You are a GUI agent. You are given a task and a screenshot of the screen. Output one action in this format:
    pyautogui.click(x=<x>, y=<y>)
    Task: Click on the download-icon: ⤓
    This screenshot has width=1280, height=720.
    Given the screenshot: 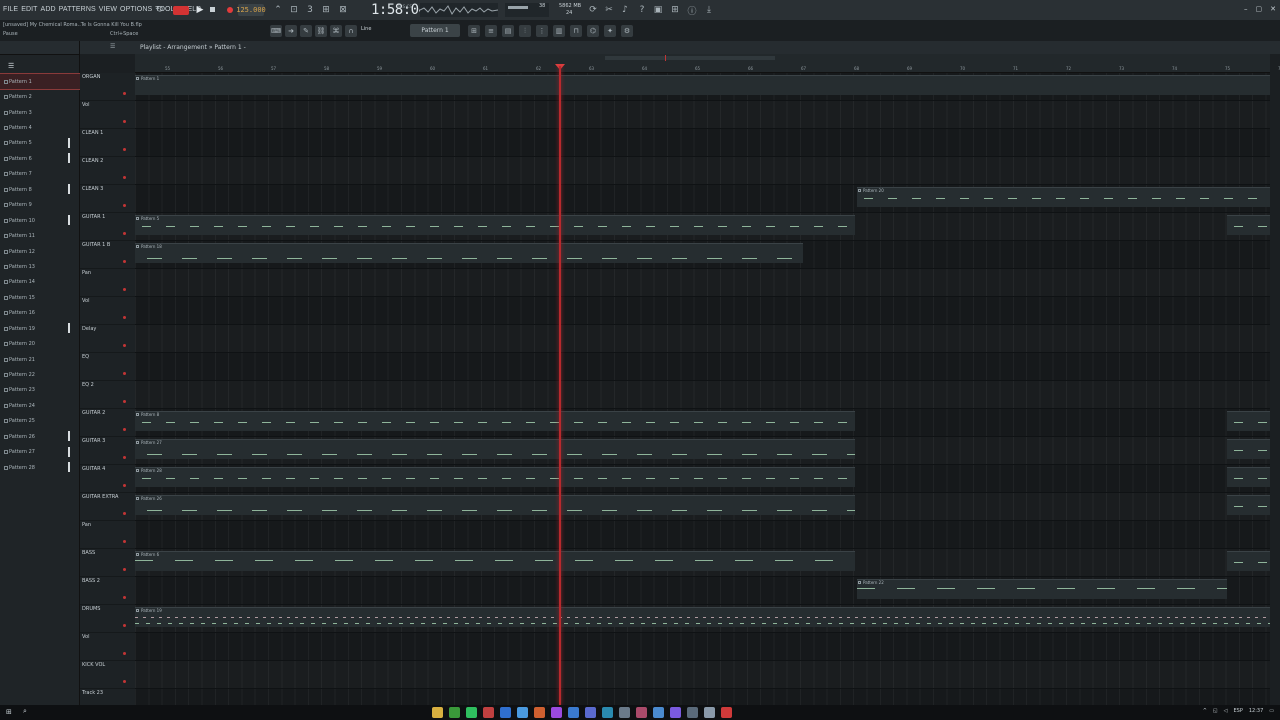 What is the action you would take?
    pyautogui.click(x=709, y=10)
    